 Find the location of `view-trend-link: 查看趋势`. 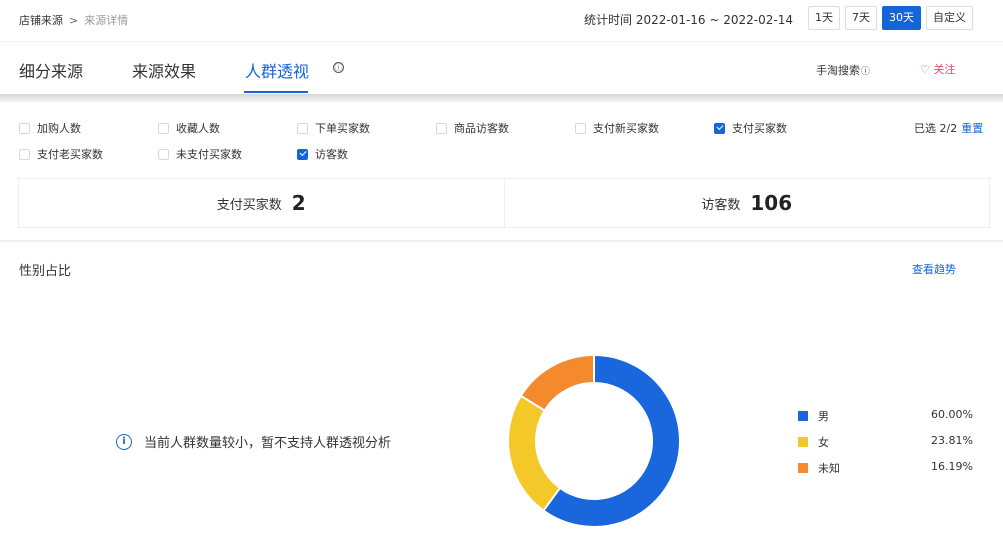

view-trend-link: 查看趋势 is located at coordinates (934, 269).